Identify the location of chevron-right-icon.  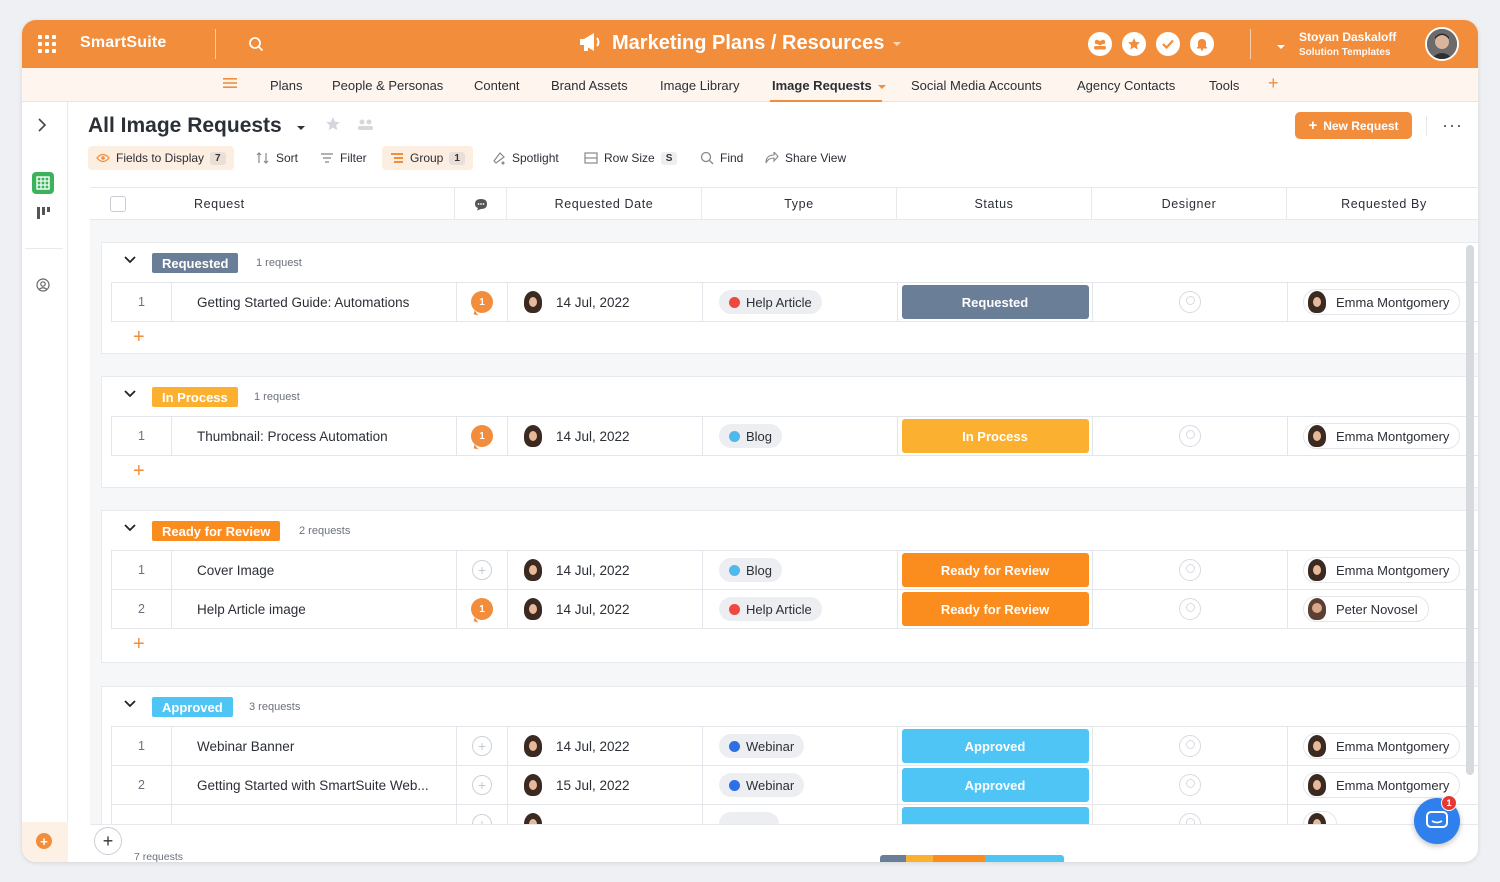
(42, 126).